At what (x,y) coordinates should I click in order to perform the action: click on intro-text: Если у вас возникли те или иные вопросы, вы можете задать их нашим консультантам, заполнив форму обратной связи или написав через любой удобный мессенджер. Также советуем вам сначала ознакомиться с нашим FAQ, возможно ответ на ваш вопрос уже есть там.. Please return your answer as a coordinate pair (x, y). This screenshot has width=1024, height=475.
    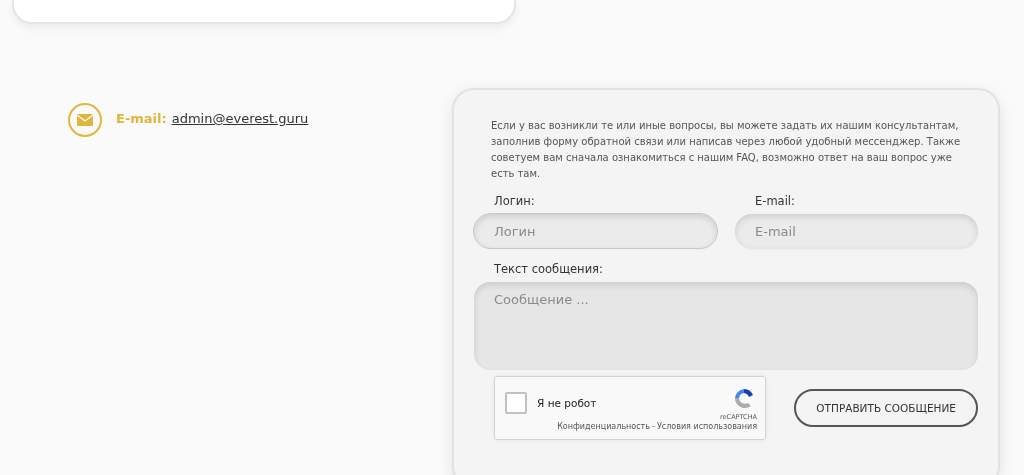
    Looking at the image, I should click on (726, 150).